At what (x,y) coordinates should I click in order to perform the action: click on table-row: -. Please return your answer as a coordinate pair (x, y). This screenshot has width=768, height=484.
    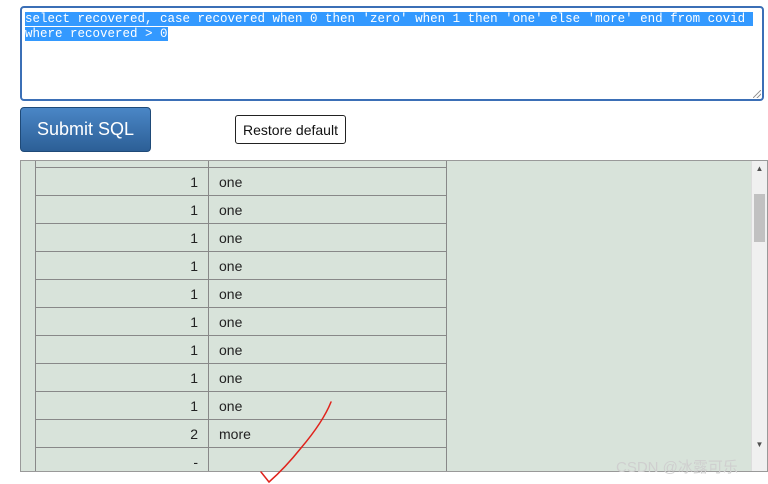
    Looking at the image, I should click on (241, 459).